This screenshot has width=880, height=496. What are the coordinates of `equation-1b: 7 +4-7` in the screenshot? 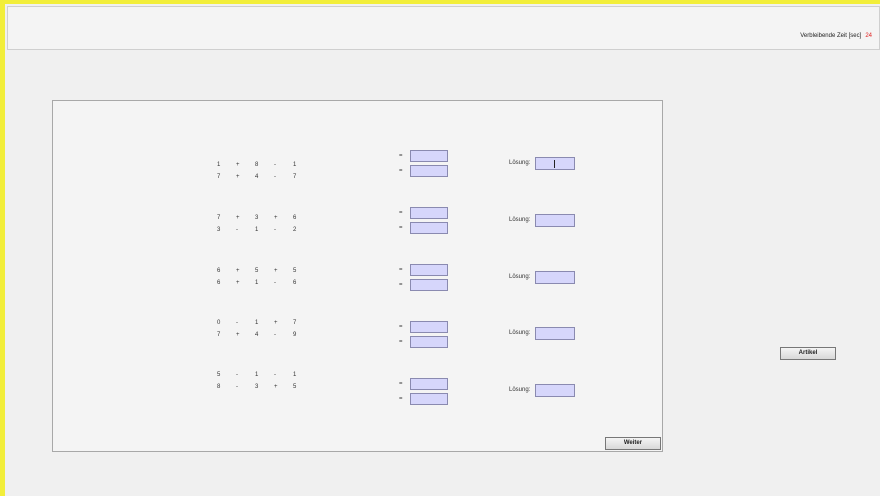 It's located at (257, 177).